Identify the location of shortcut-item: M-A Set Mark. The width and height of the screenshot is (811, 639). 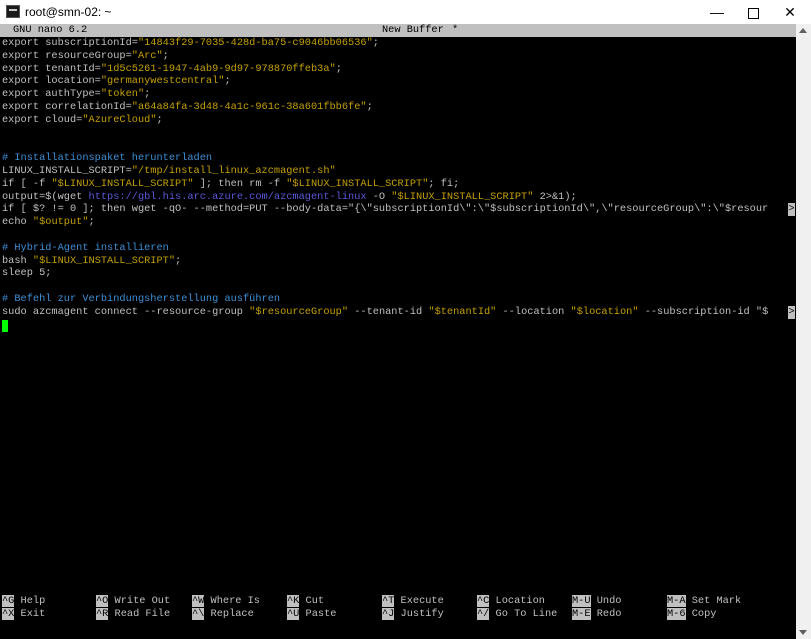
(704, 601).